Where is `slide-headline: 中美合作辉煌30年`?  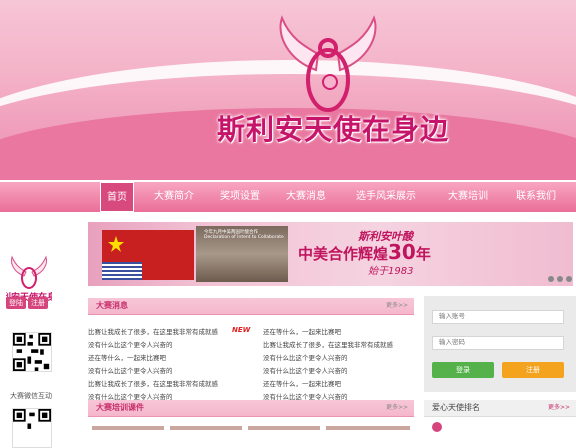
slide-headline: 中美合作辉煌30年 is located at coordinates (364, 252).